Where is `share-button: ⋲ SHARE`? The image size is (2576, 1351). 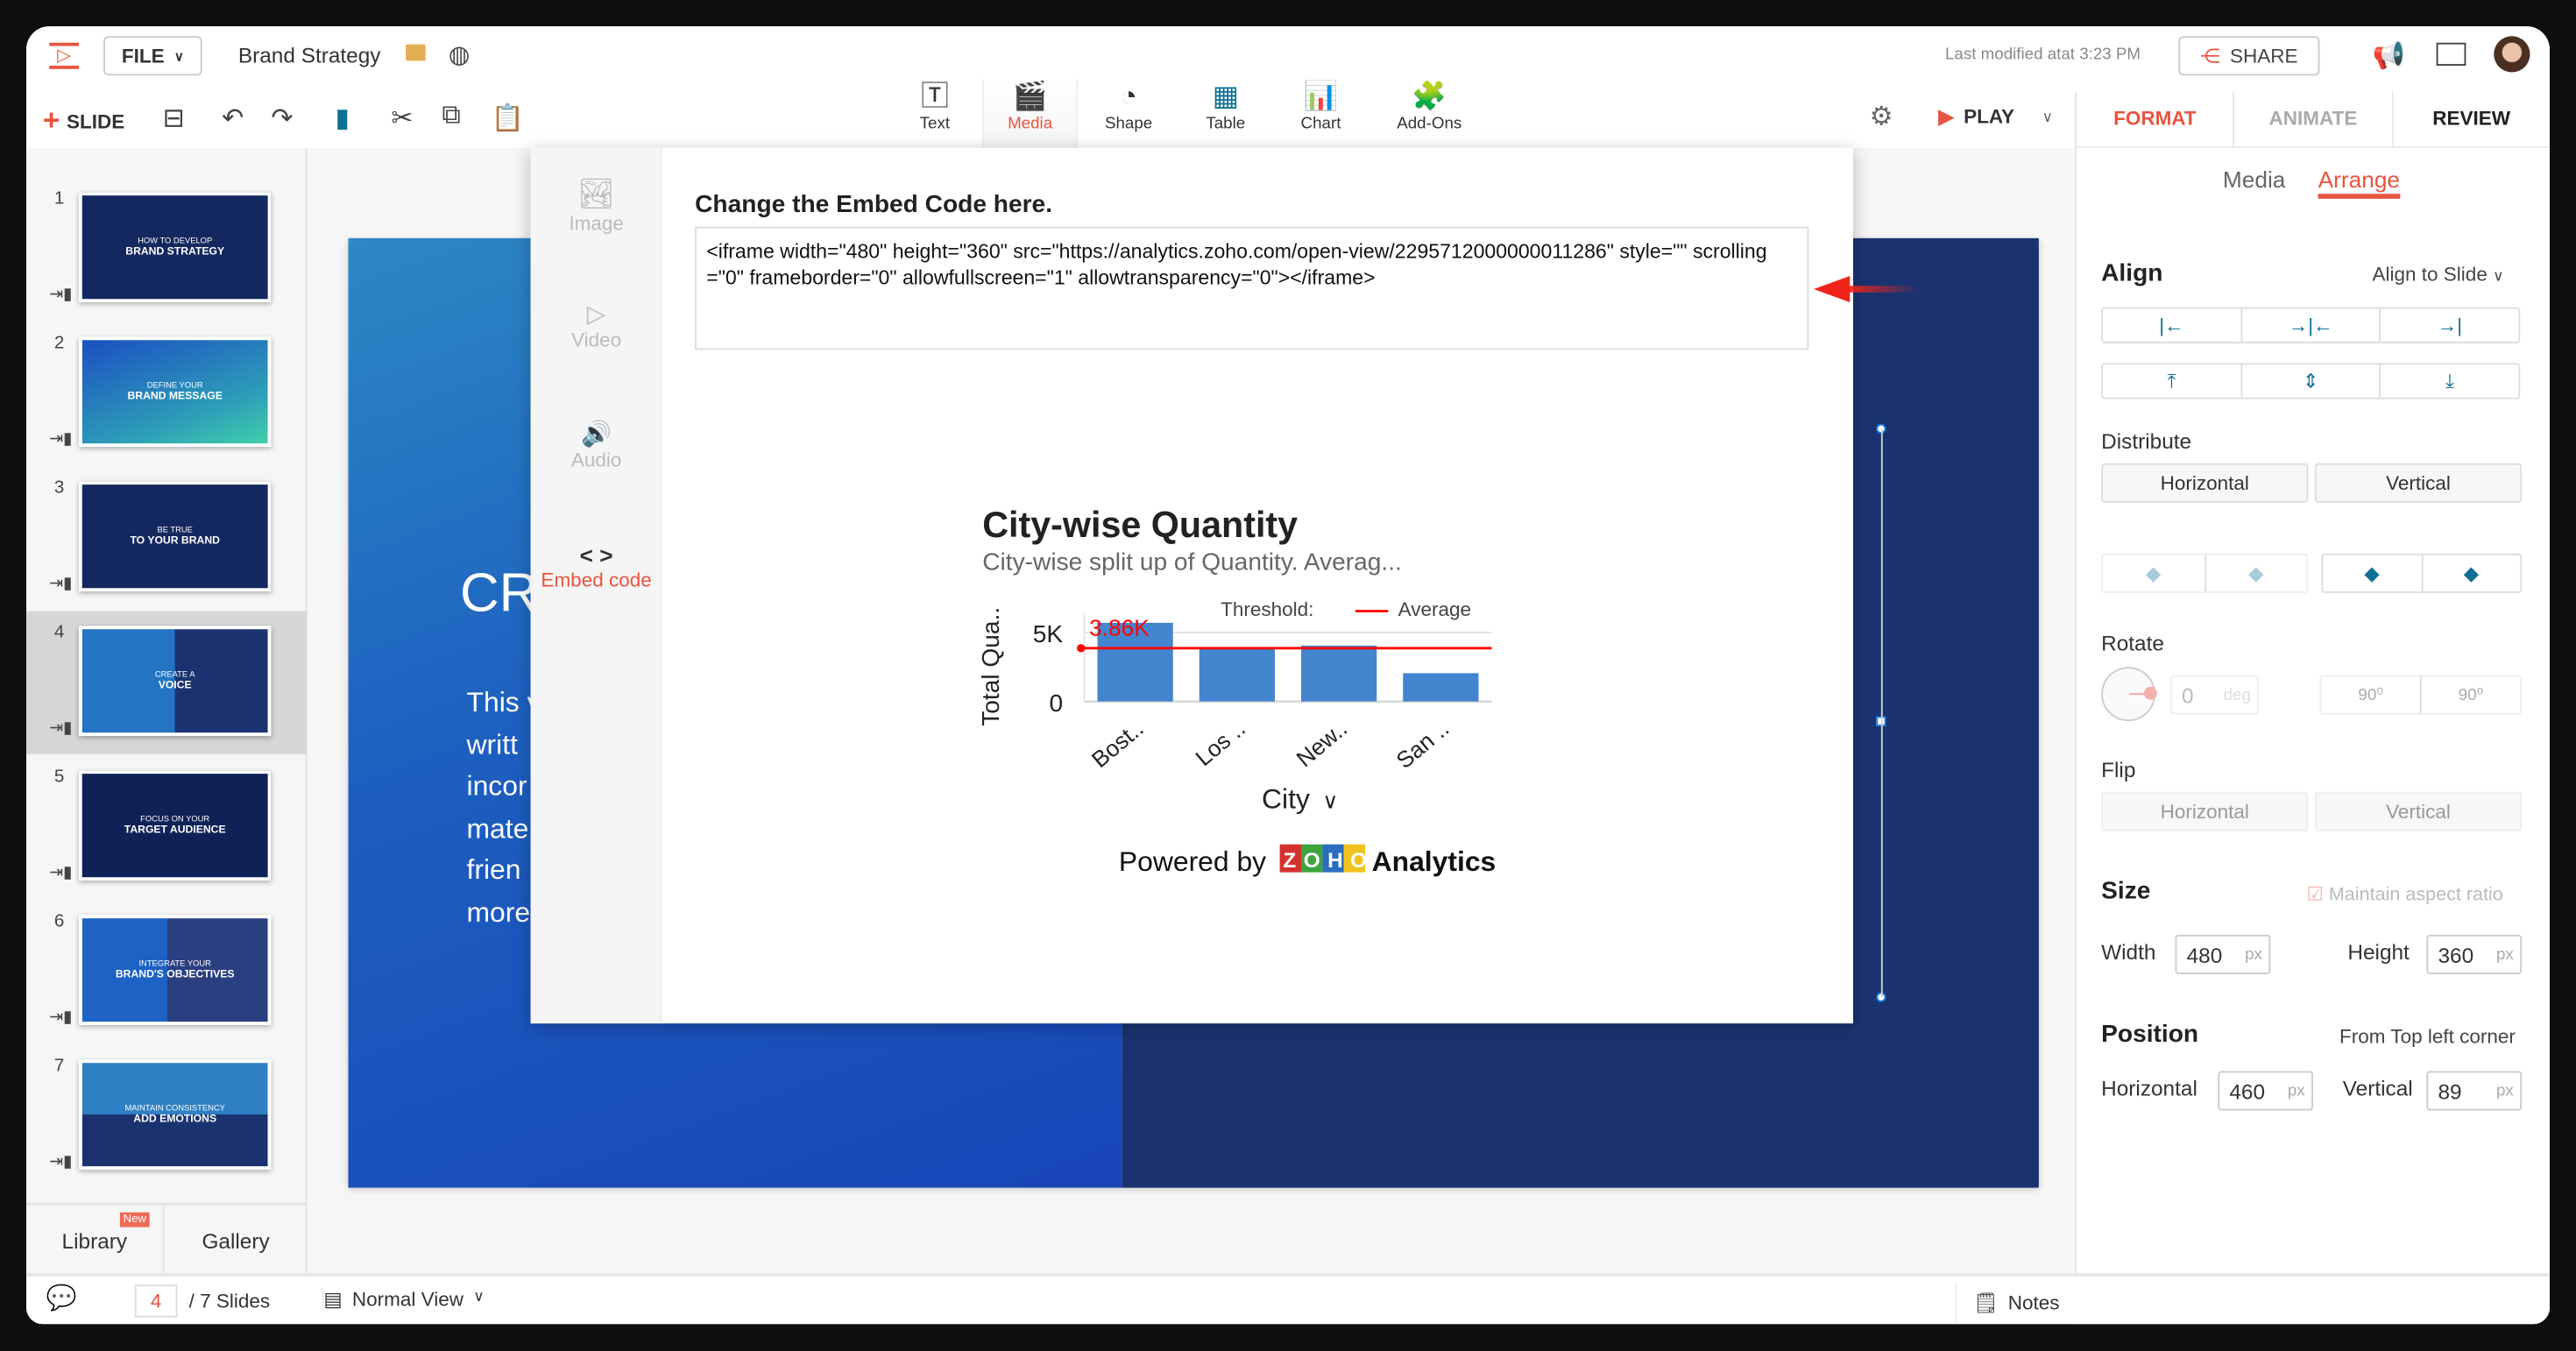
share-button: ⋲ SHARE is located at coordinates (2249, 56).